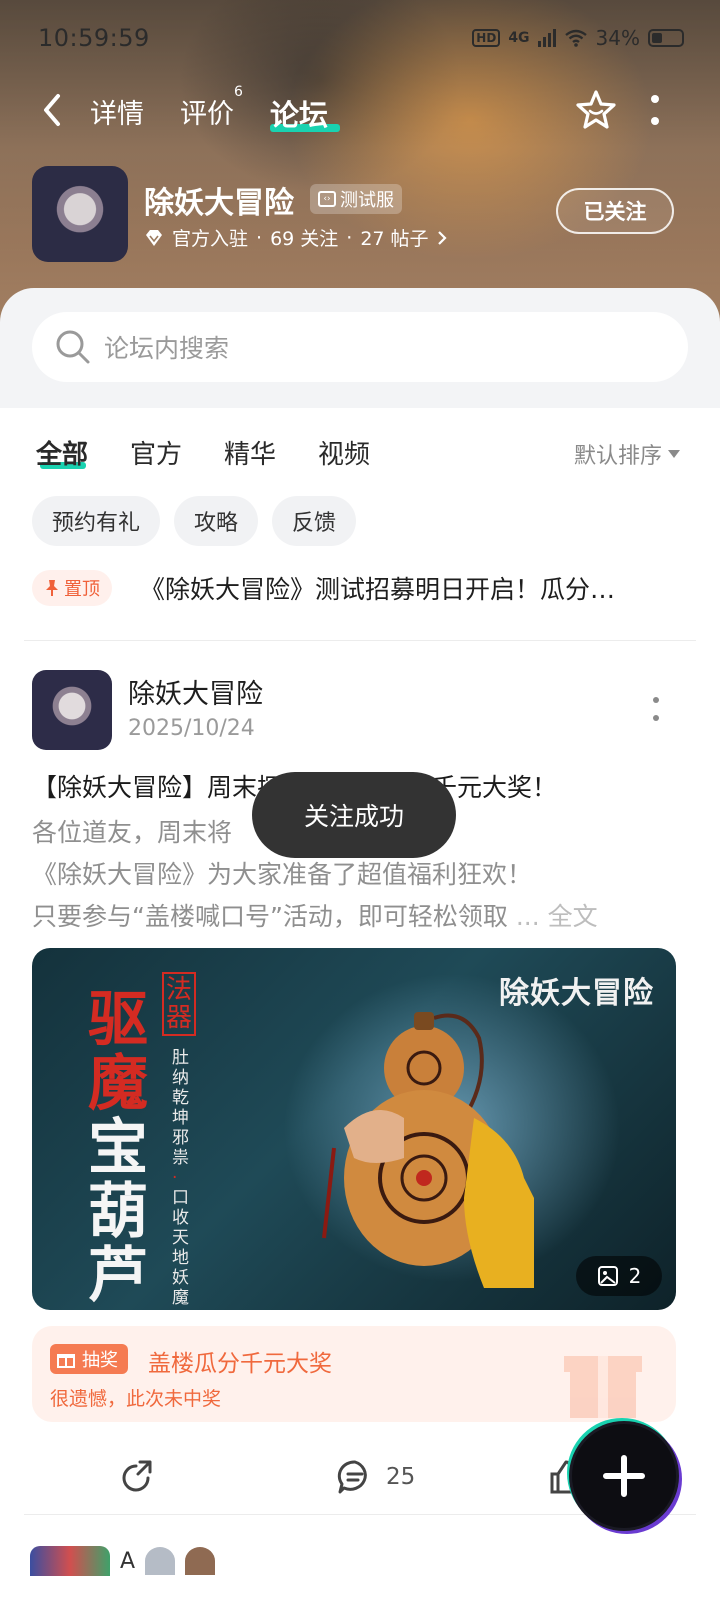 The image size is (720, 1600). I want to click on official-label: 官方入驻, so click(210, 239).